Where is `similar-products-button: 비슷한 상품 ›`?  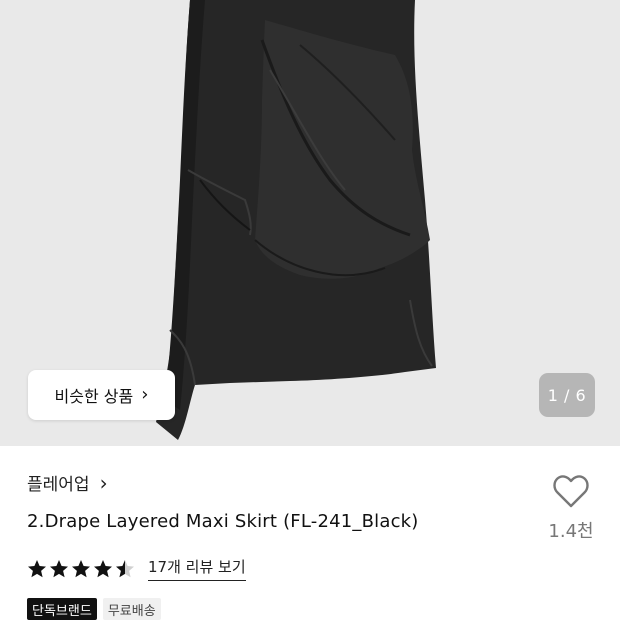 similar-products-button: 비슷한 상품 › is located at coordinates (101, 395).